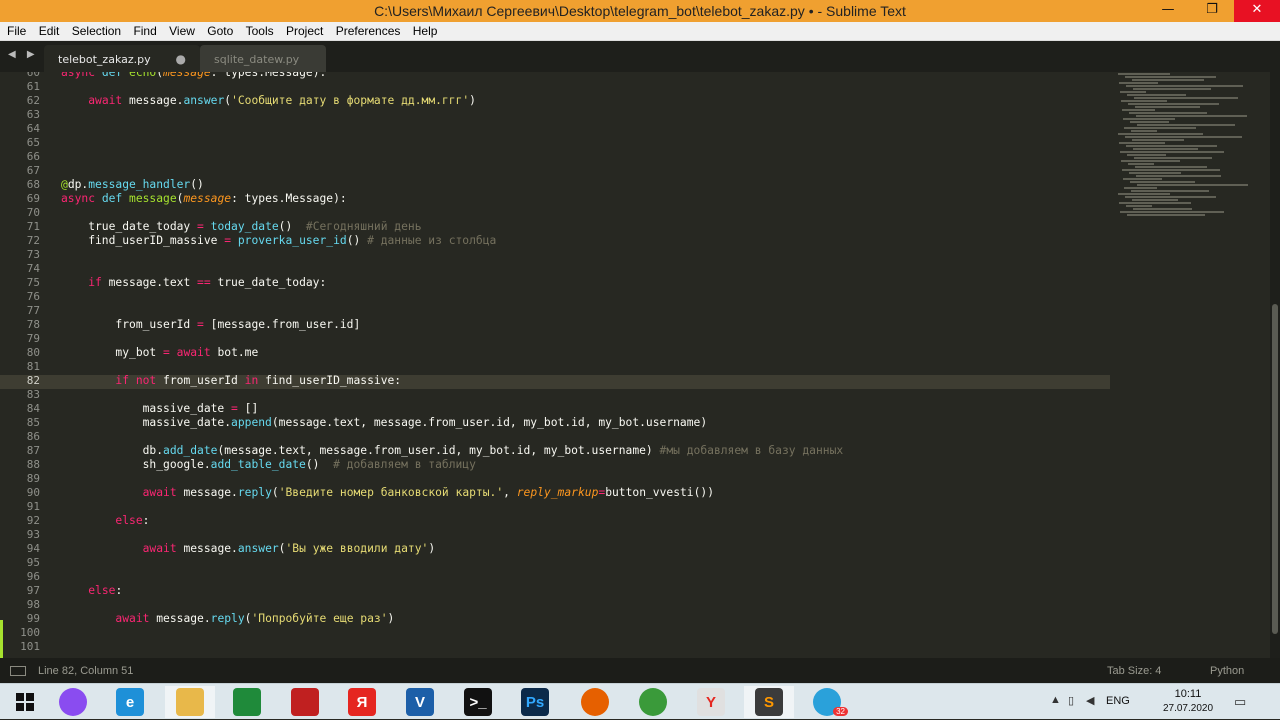 Image resolution: width=1280 pixels, height=720 pixels. I want to click on close-button: ✕, so click(1257, 11).